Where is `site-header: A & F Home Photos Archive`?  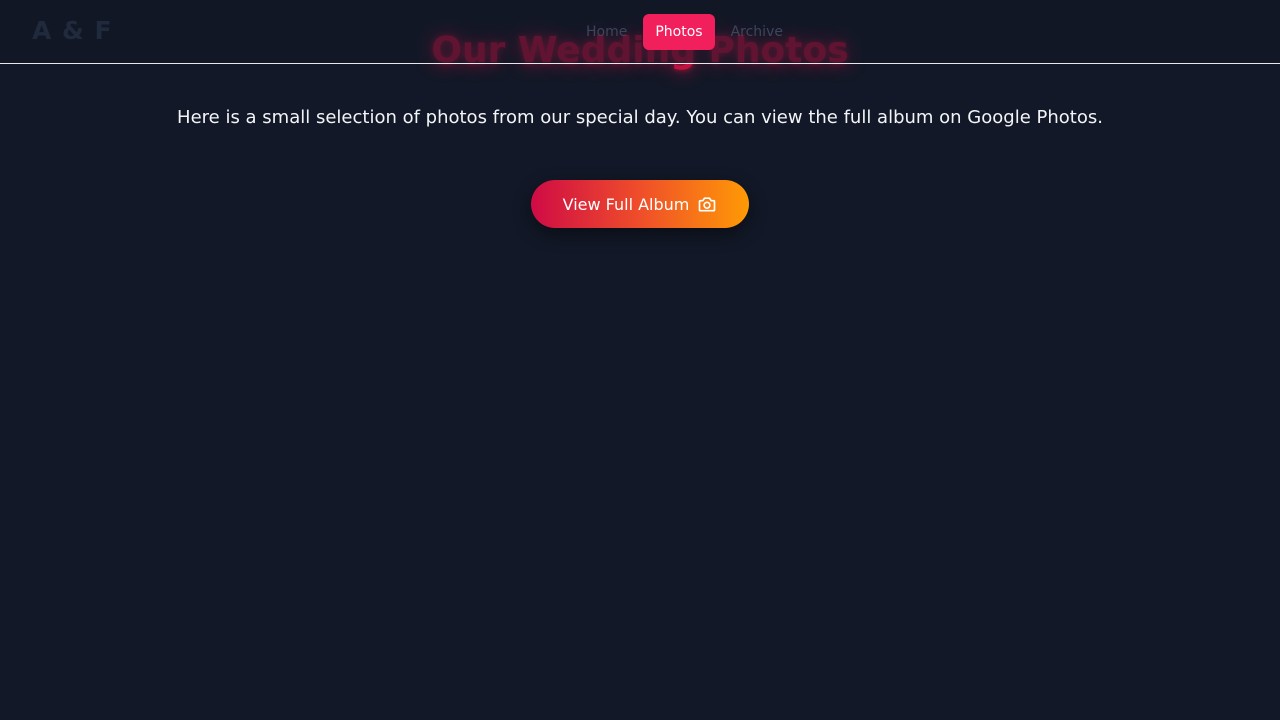
site-header: A & F Home Photos Archive is located at coordinates (640, 32).